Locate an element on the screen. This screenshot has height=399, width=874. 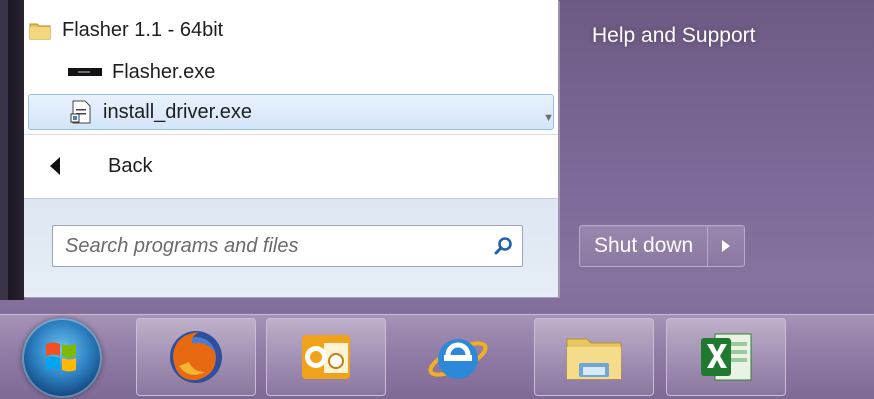
excel-icon is located at coordinates (726, 357).